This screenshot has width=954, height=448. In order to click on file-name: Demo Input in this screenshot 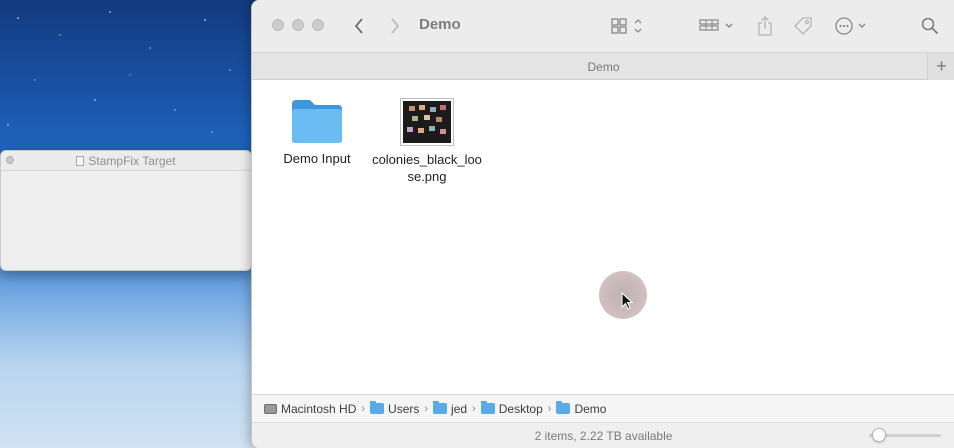, I will do `click(317, 158)`.